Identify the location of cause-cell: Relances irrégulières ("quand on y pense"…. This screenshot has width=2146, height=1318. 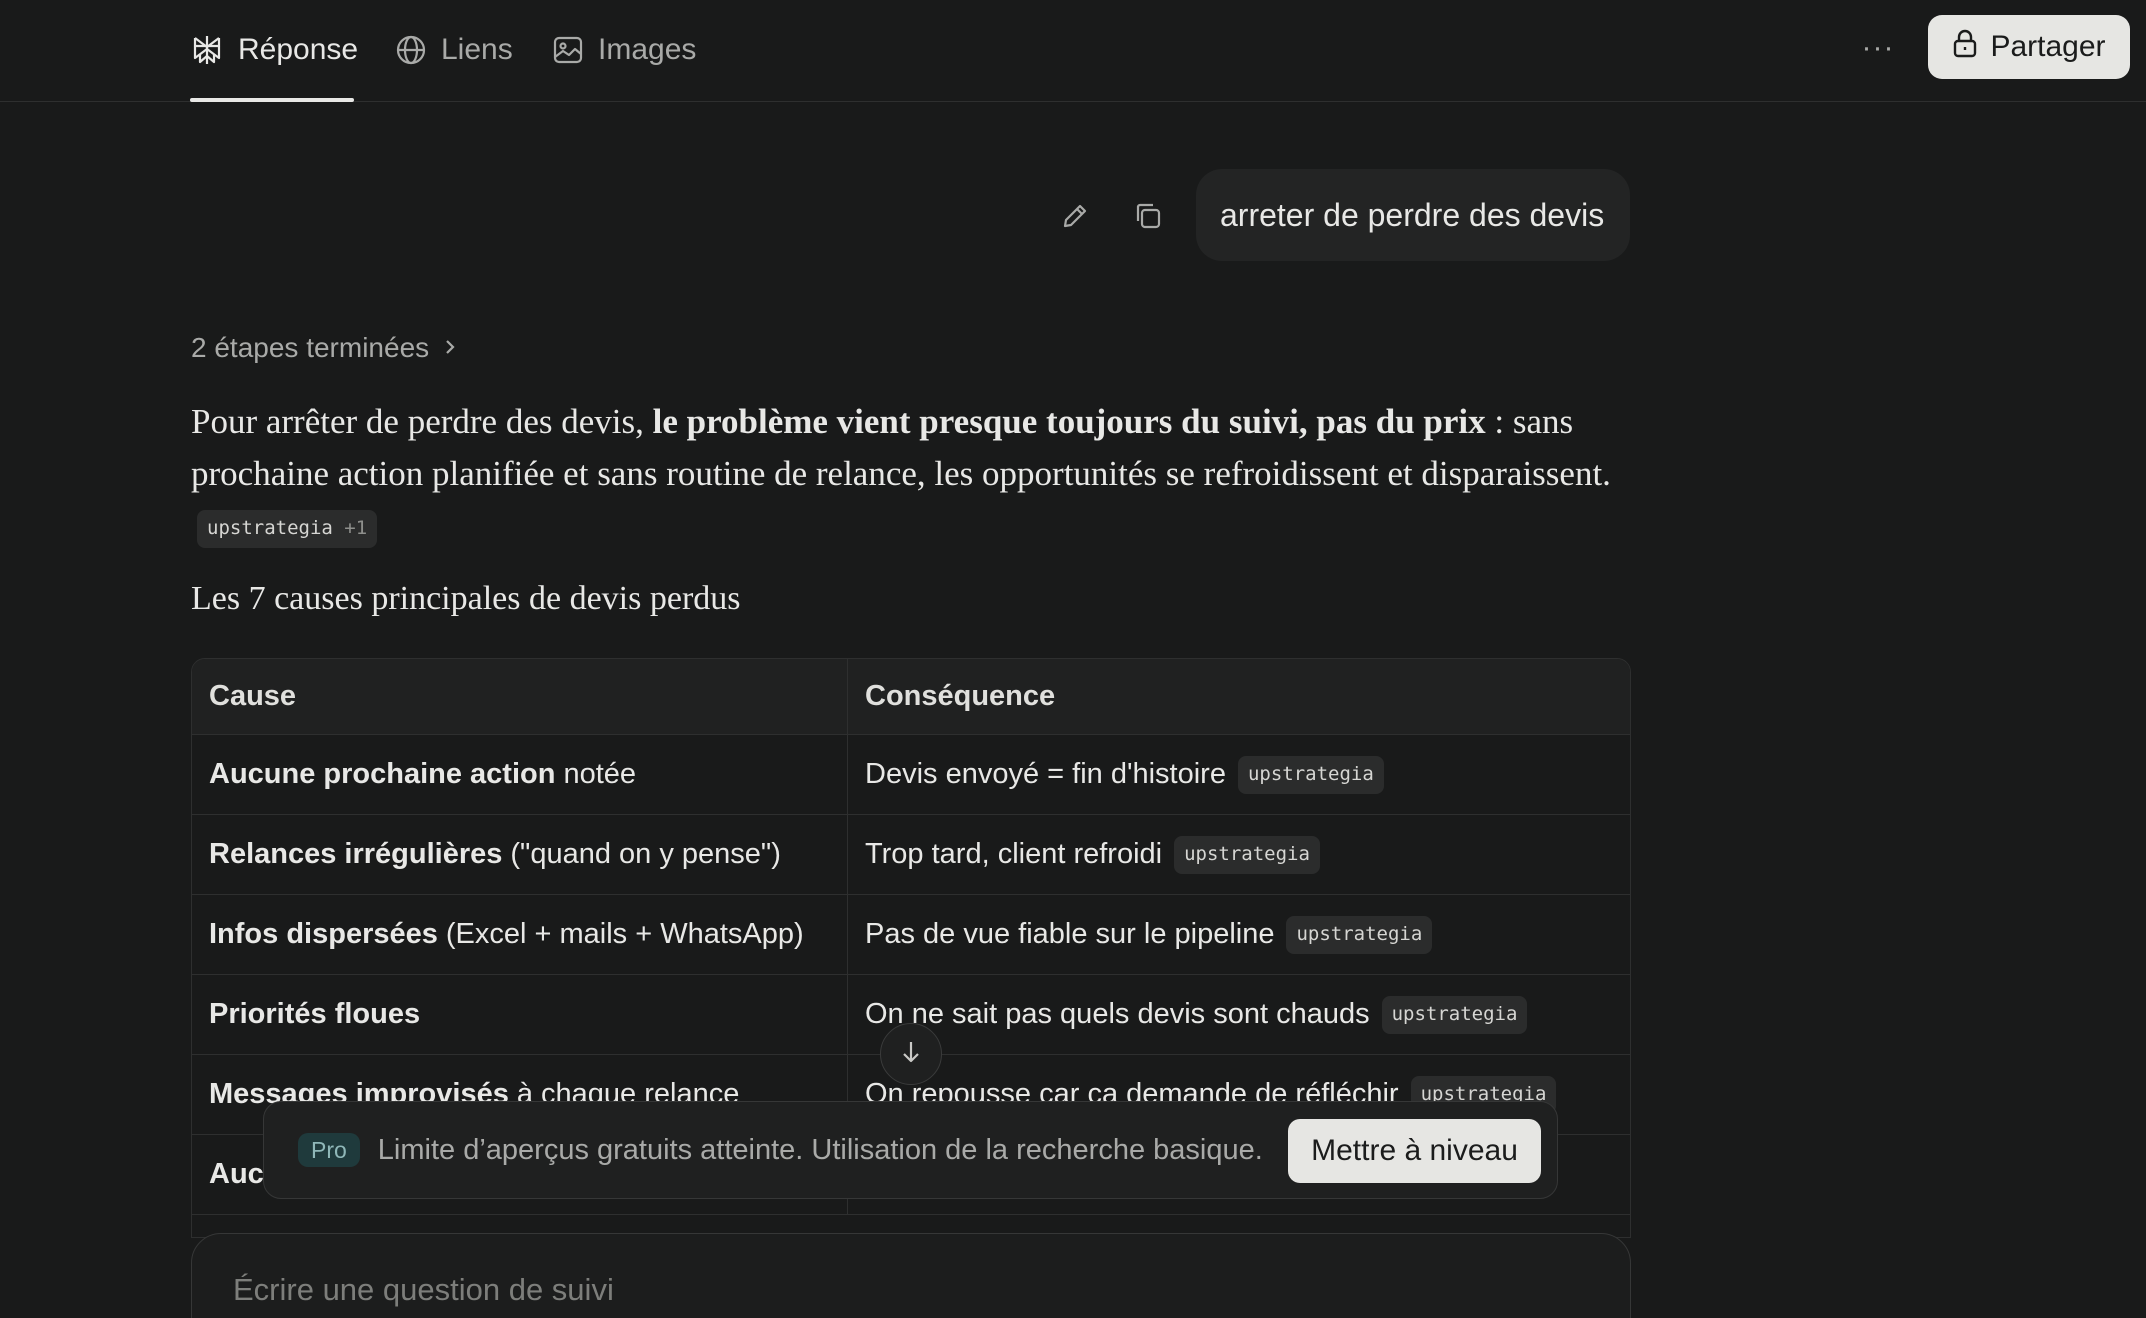
(520, 854).